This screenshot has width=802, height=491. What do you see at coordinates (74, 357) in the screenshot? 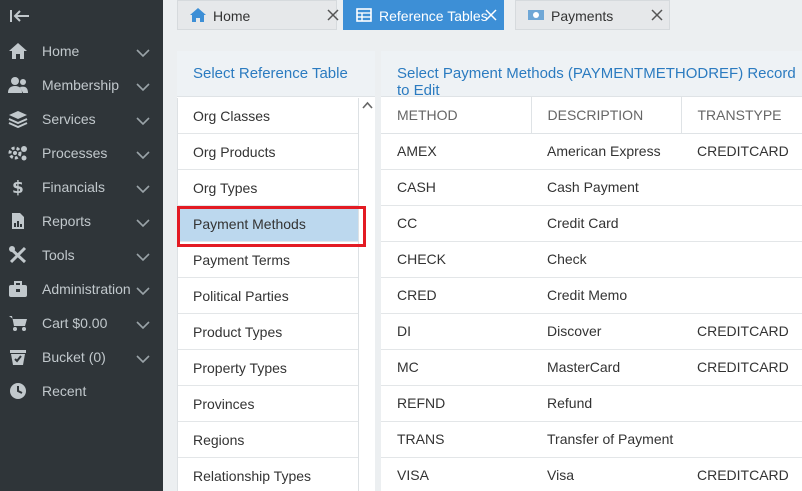
I see `sidebar-item-label: Bucket (0)` at bounding box center [74, 357].